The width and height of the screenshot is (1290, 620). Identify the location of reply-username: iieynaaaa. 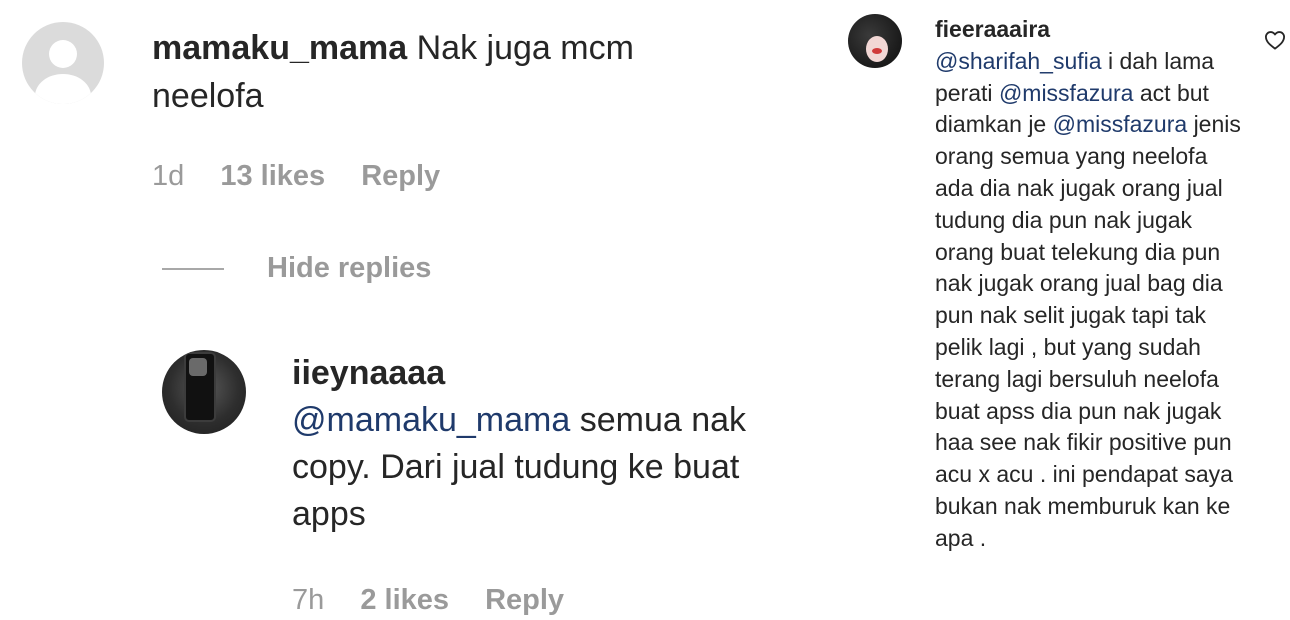
(522, 373).